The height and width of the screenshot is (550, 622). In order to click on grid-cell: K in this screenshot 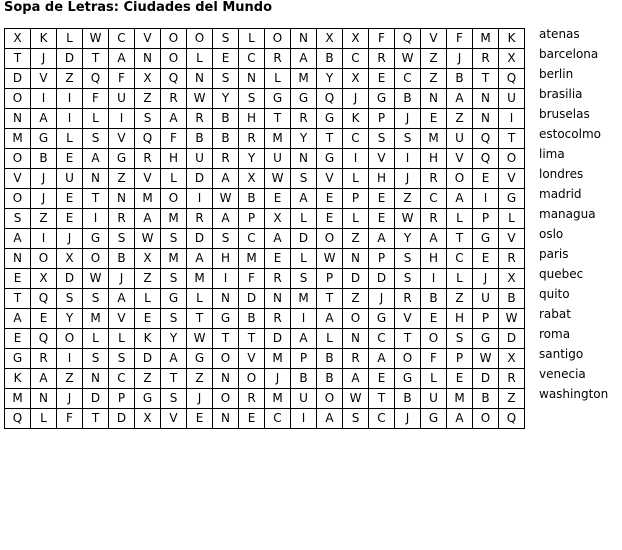, I will do `click(17, 378)`.